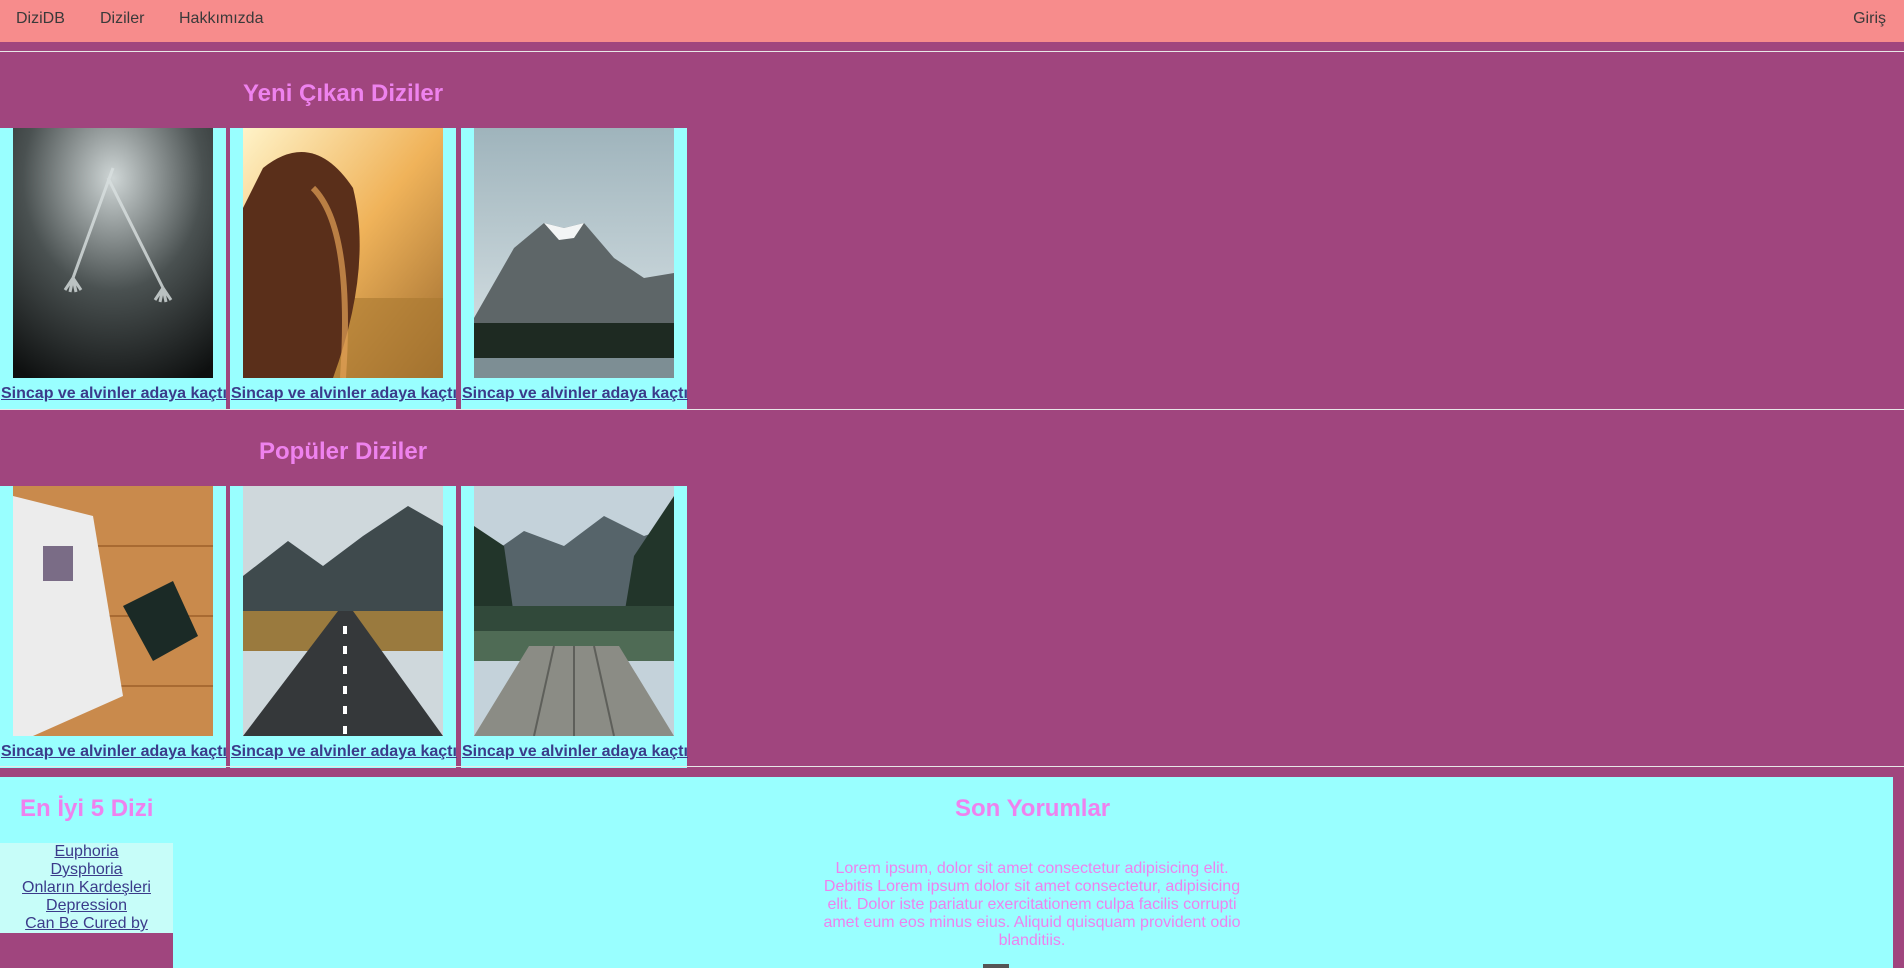  I want to click on nav-divider-strip, so click(952, 46).